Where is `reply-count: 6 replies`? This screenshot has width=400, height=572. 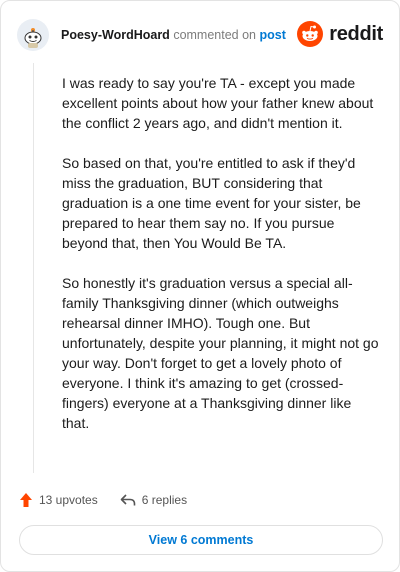 reply-count: 6 replies is located at coordinates (164, 500).